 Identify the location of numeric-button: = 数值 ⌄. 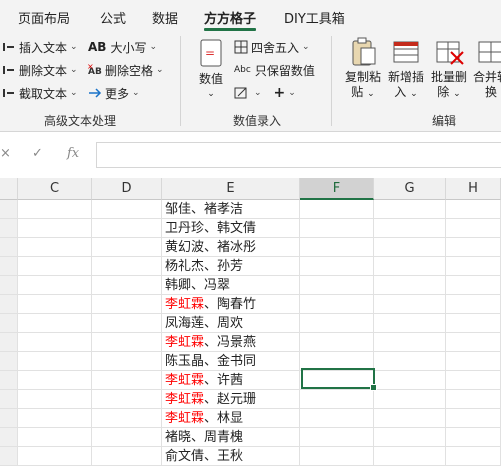
(211, 70).